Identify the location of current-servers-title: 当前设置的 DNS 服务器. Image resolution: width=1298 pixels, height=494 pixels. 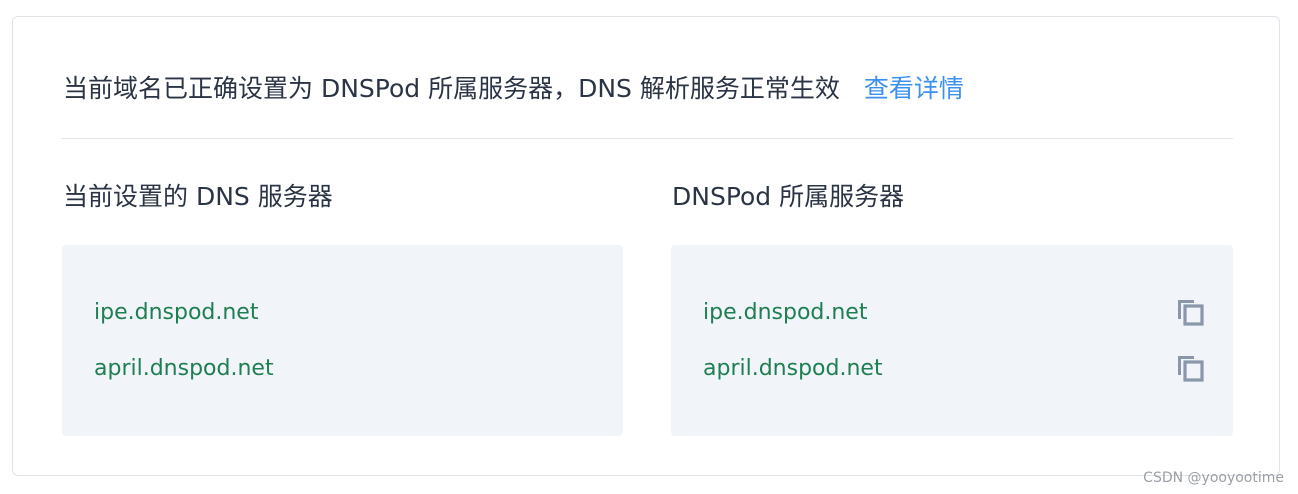
(198, 196).